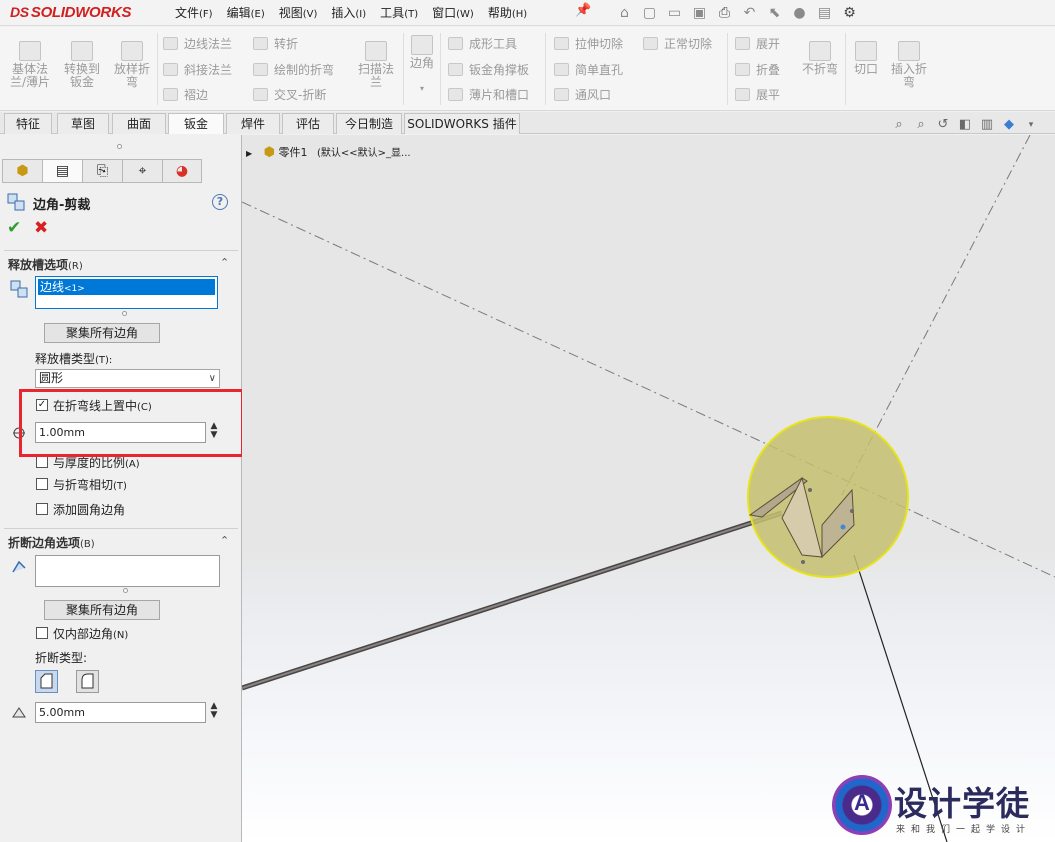 The height and width of the screenshot is (842, 1055). What do you see at coordinates (422, 65) in the screenshot?
I see `corner-button: 边角 ▾` at bounding box center [422, 65].